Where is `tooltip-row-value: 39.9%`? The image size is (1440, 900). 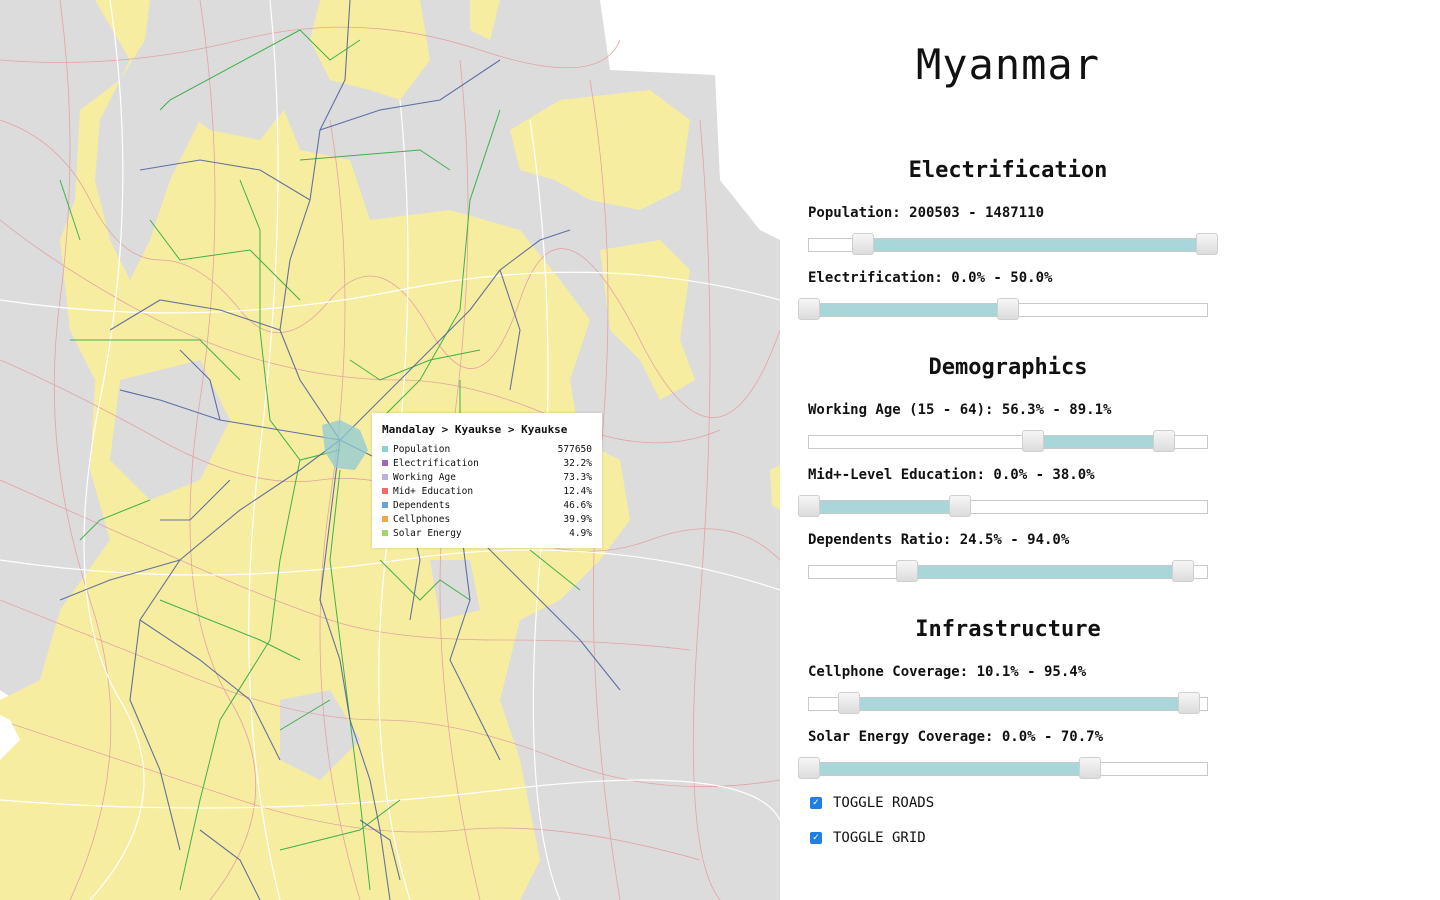
tooltip-row-value: 39.9% is located at coordinates (577, 519).